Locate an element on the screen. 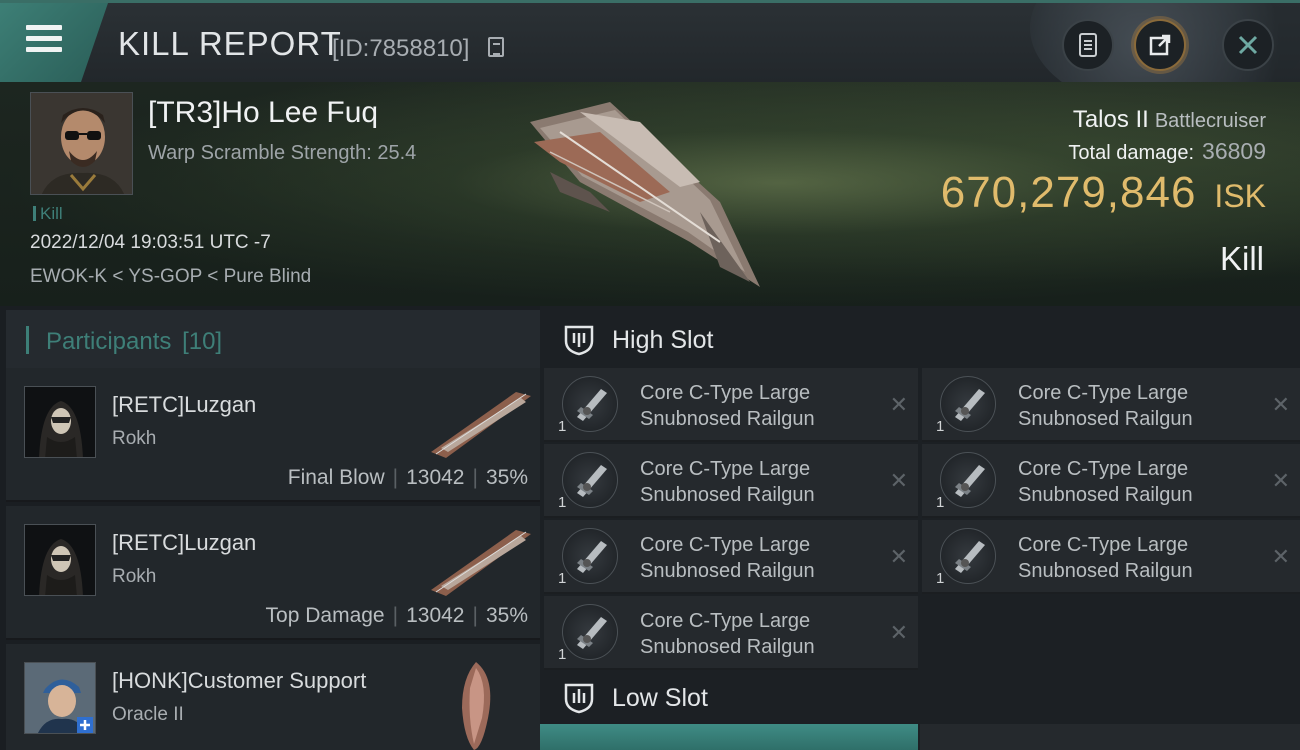 The image size is (1300, 750). share-button is located at coordinates (1160, 45).